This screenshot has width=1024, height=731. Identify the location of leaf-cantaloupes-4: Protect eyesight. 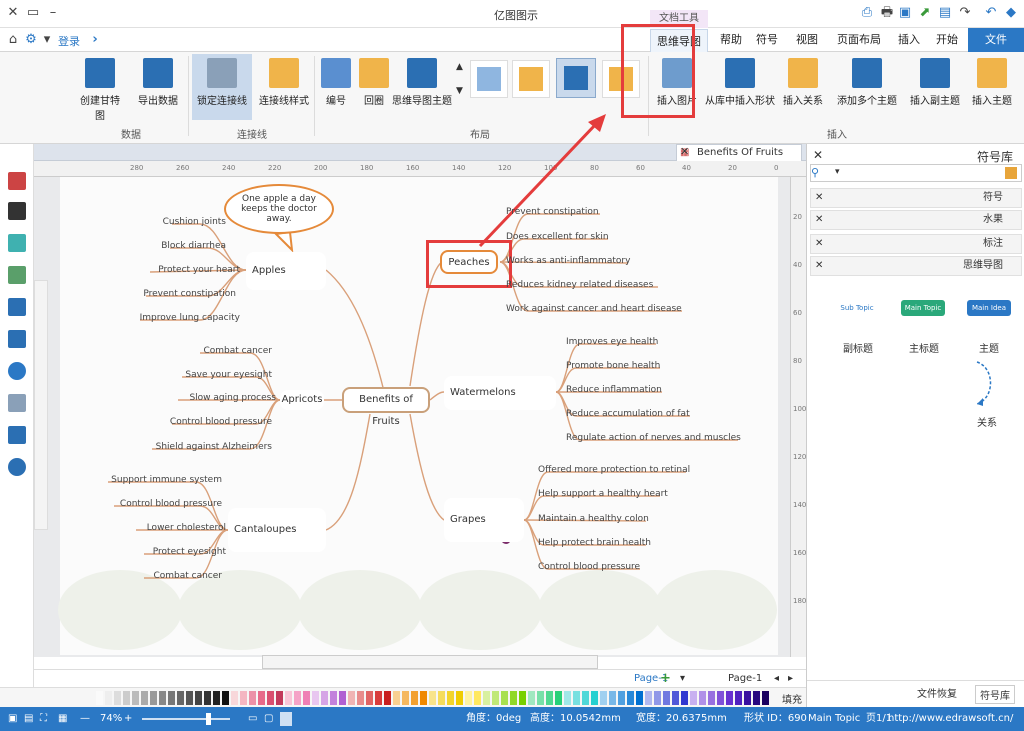
(168, 552).